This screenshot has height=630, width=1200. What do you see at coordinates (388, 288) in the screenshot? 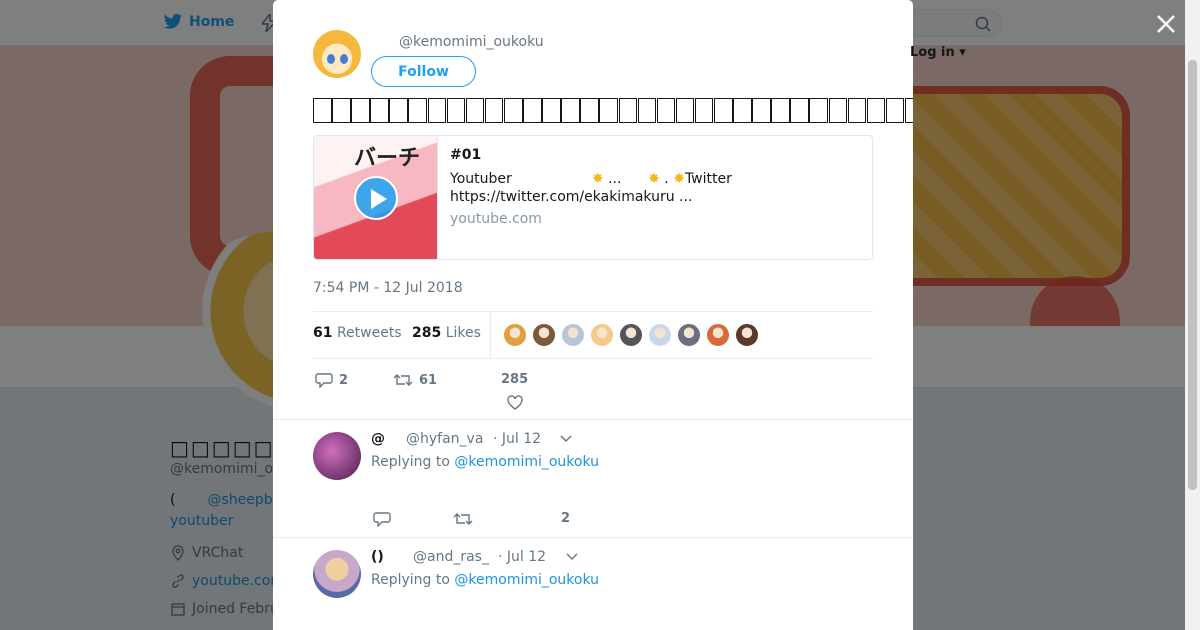
I see `tweet-timestamp: 7:54 PM - 12 Jul 2018` at bounding box center [388, 288].